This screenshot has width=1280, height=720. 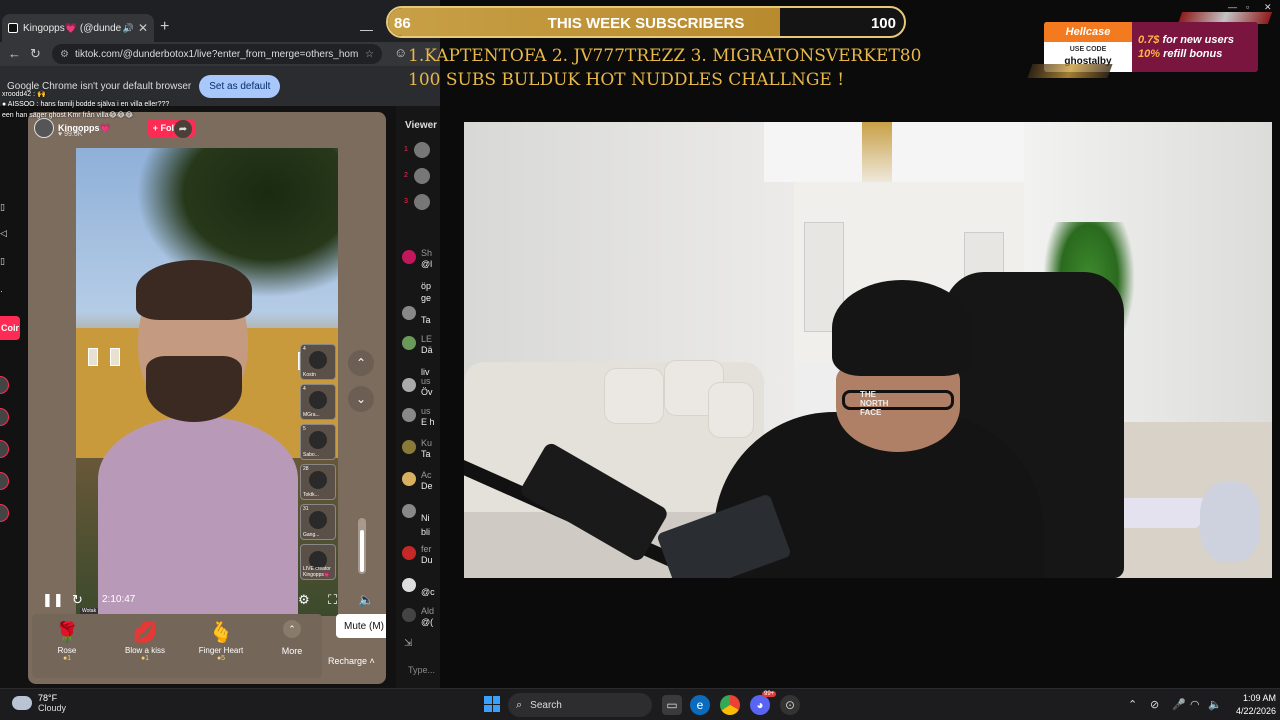 What do you see at coordinates (39, 703) in the screenshot?
I see `weather-widget: 78°F Cloudy` at bounding box center [39, 703].